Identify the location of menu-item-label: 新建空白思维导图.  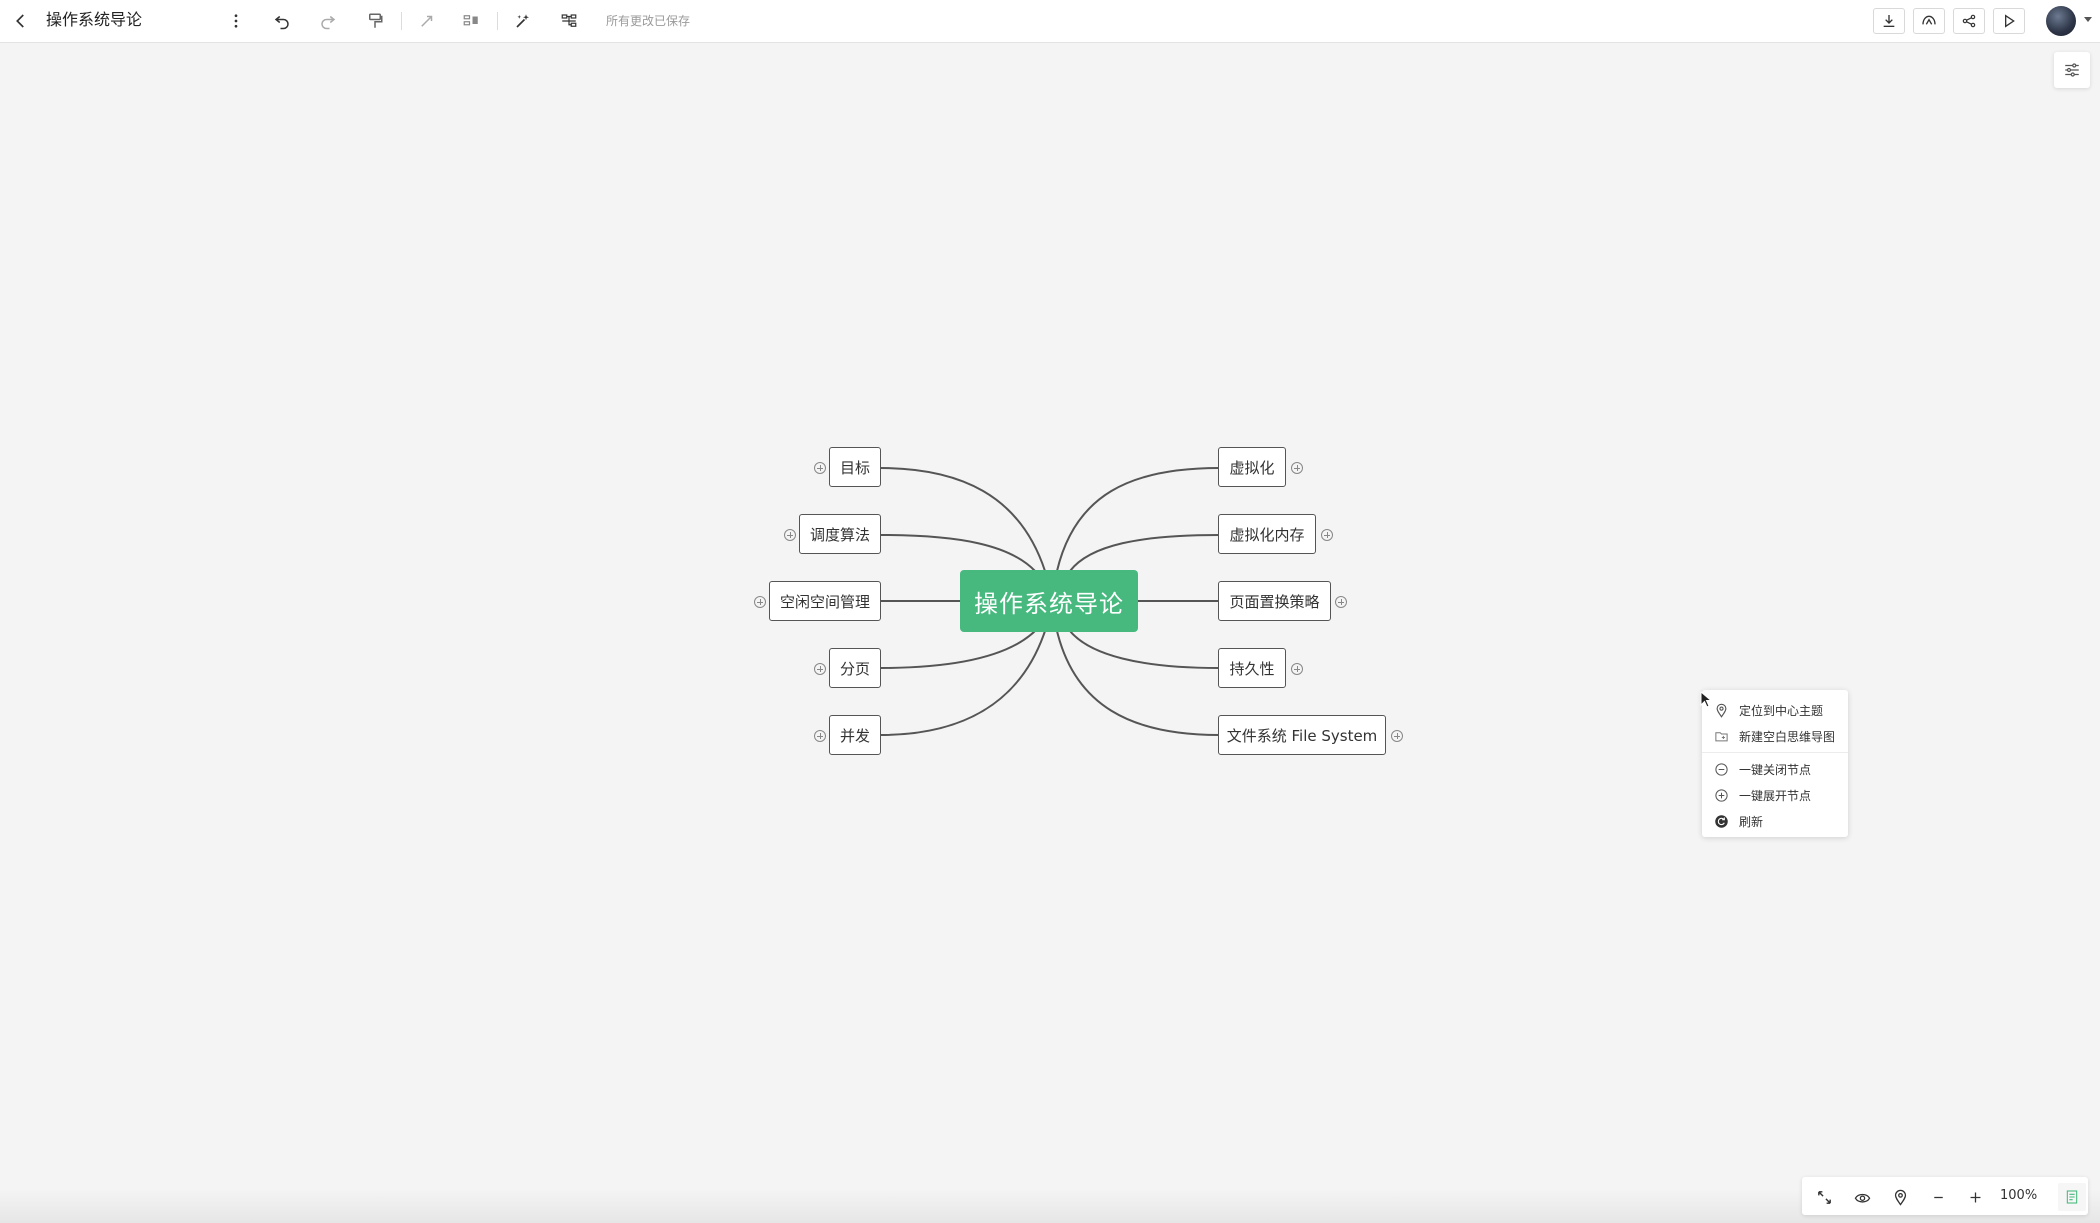
(1787, 736).